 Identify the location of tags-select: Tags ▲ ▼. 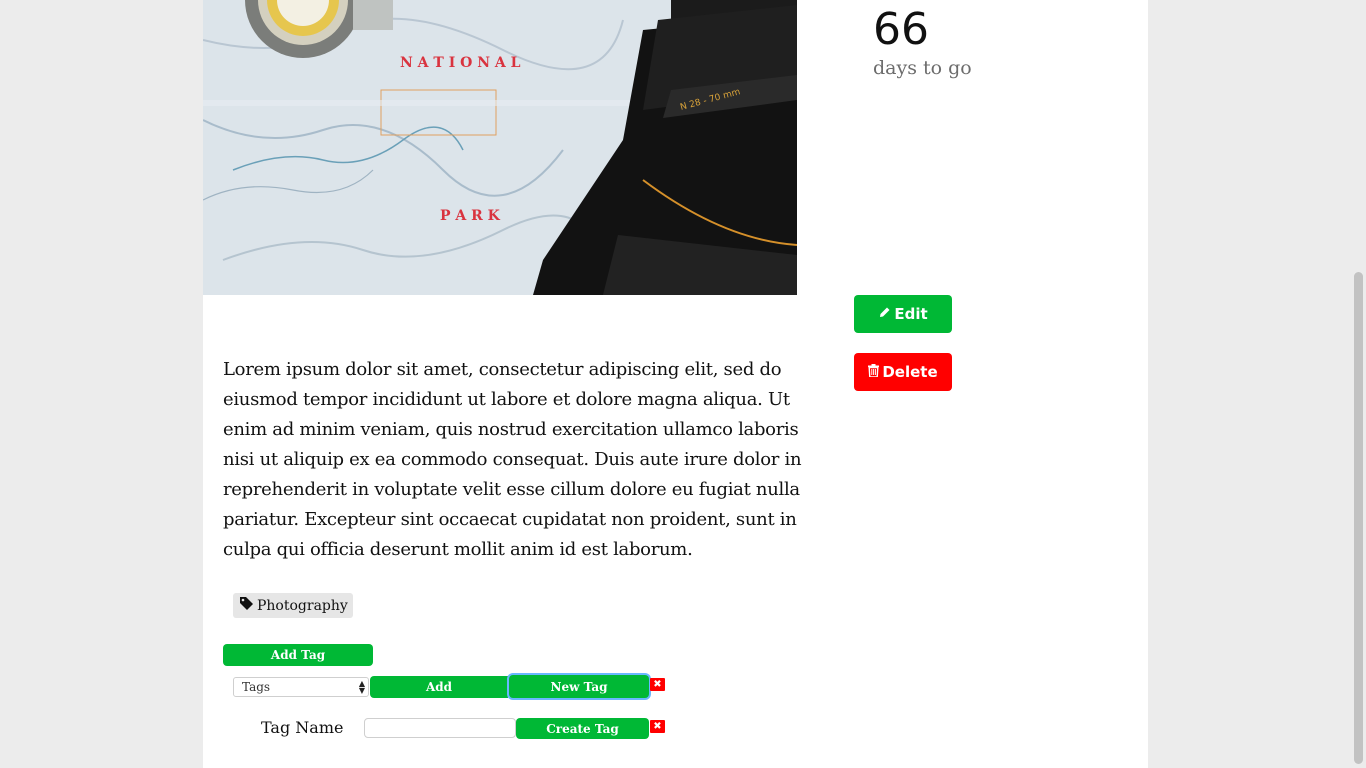
(301, 687).